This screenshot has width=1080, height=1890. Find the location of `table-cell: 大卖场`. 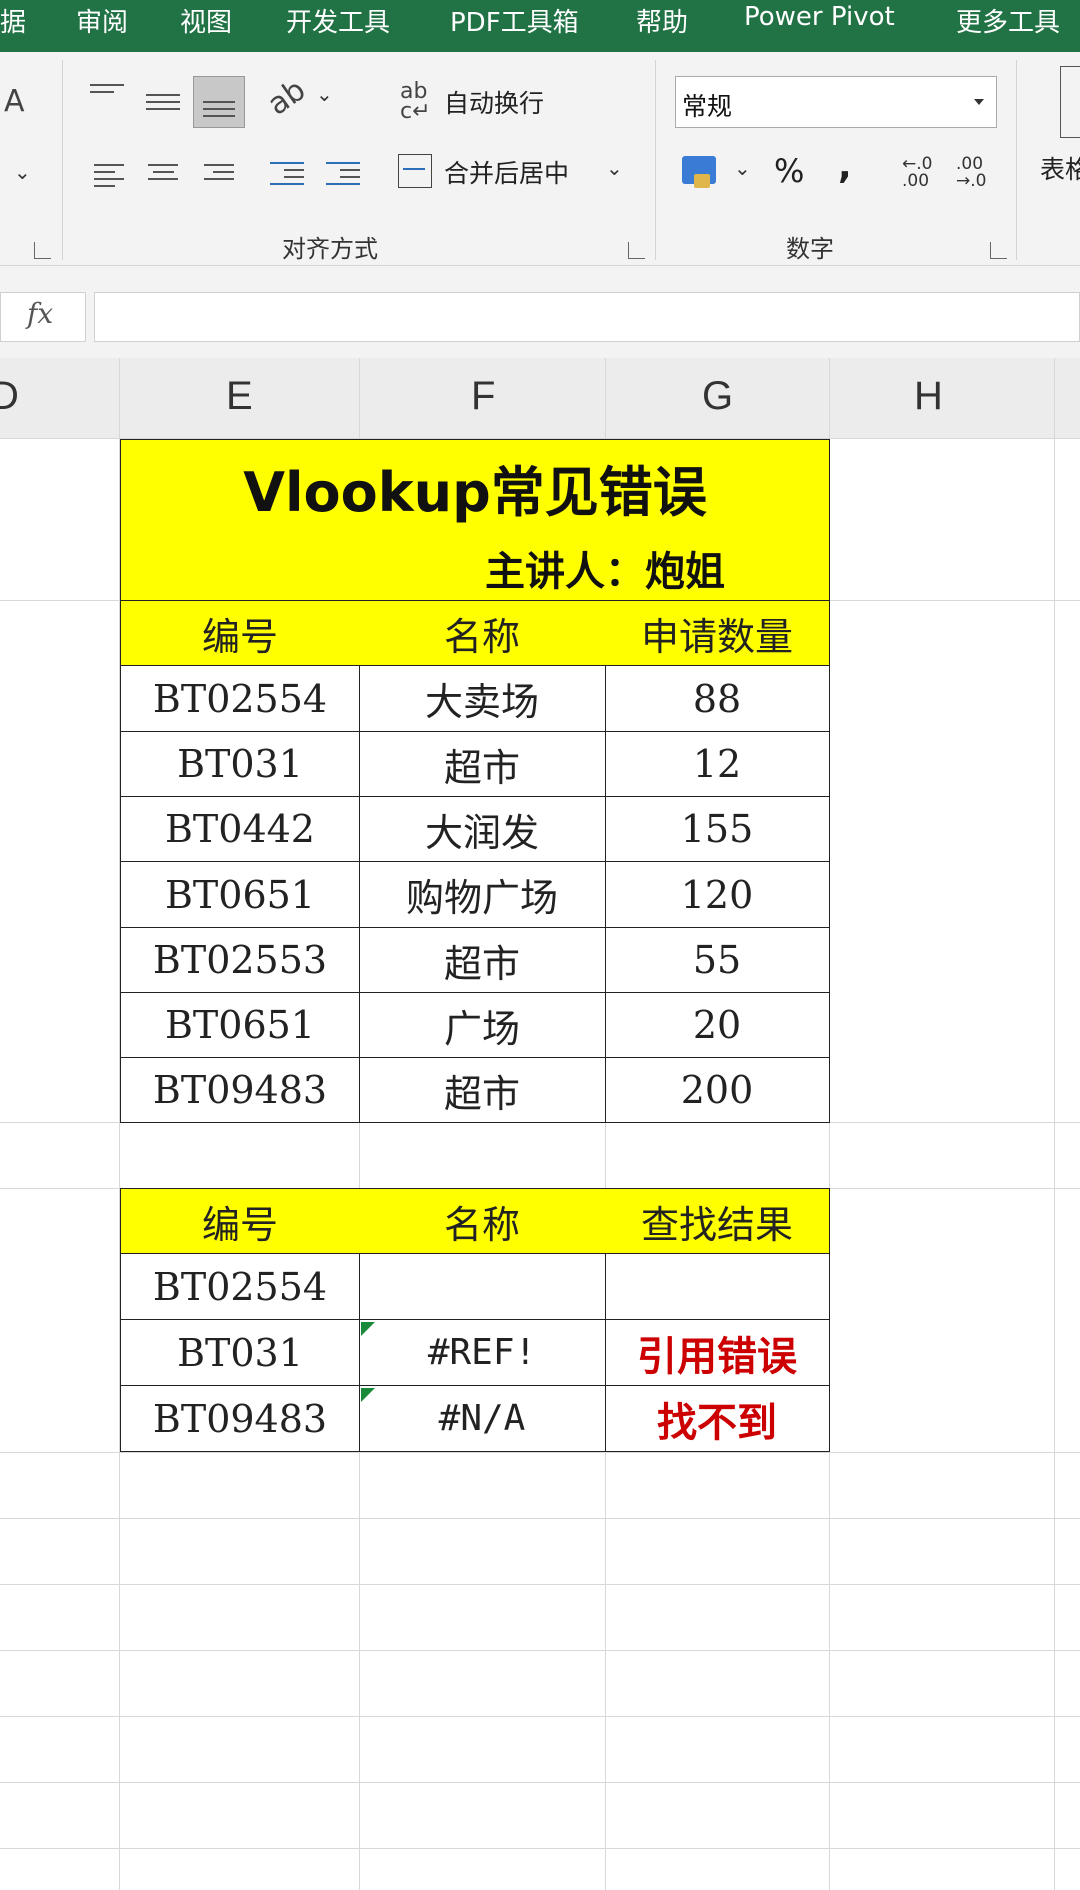

table-cell: 大卖场 is located at coordinates (482, 699).